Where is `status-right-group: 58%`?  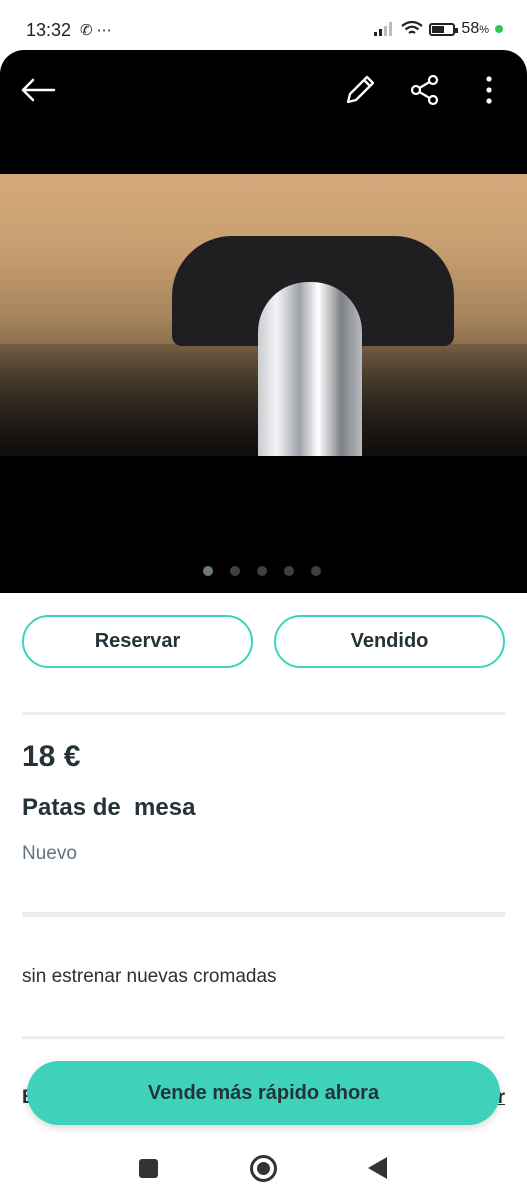
status-right-group: 58% is located at coordinates (438, 29).